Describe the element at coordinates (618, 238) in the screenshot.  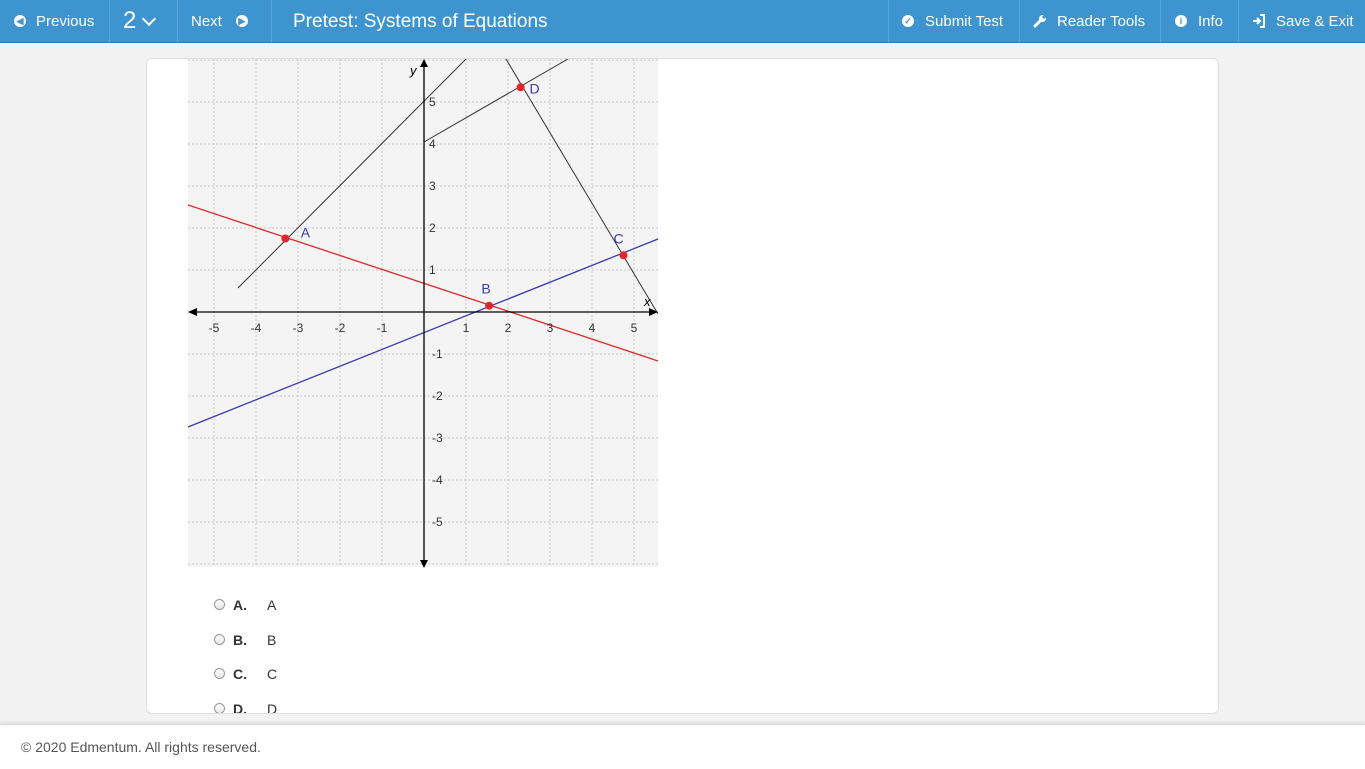
I see `point-label-c: C` at that location.